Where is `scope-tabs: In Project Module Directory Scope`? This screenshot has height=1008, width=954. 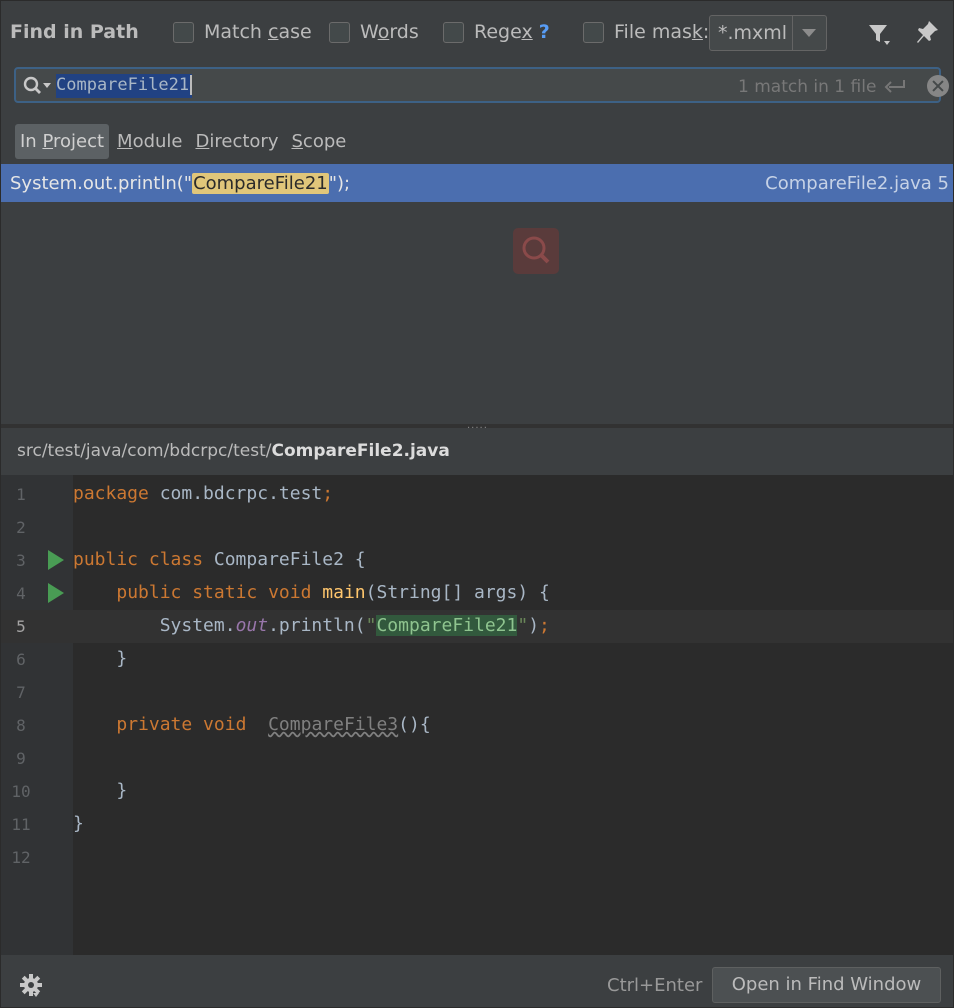
scope-tabs: In Project Module Directory Scope is located at coordinates (184, 141).